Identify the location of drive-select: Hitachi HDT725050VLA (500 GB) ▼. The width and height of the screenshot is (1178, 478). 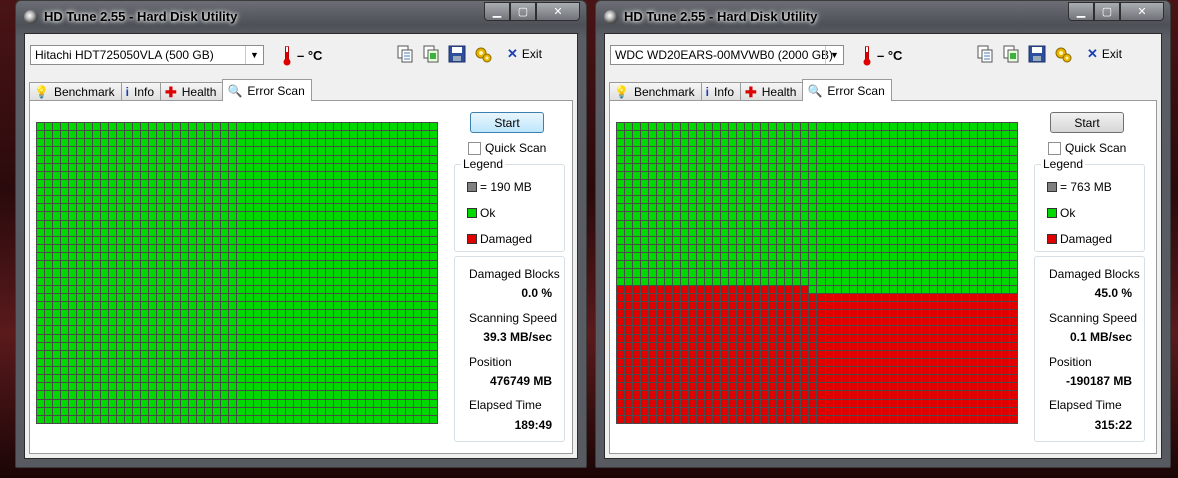
(147, 55).